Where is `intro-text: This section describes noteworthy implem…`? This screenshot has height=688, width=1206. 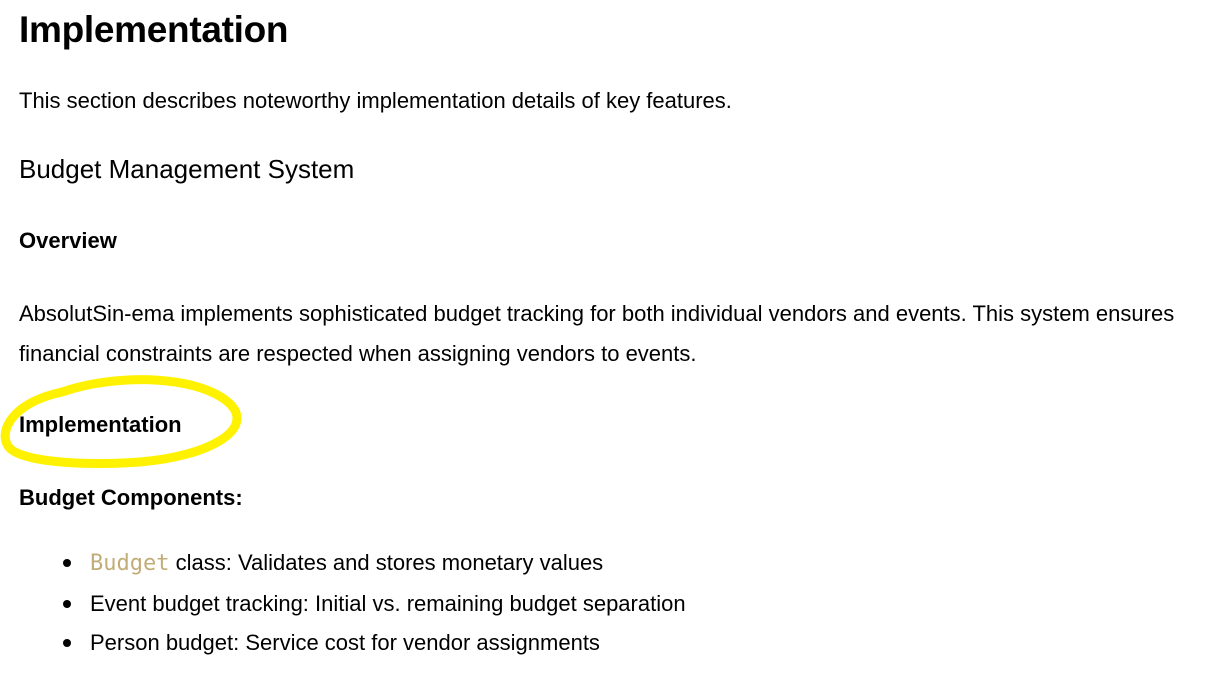 intro-text: This section describes noteworthy implem… is located at coordinates (375, 100).